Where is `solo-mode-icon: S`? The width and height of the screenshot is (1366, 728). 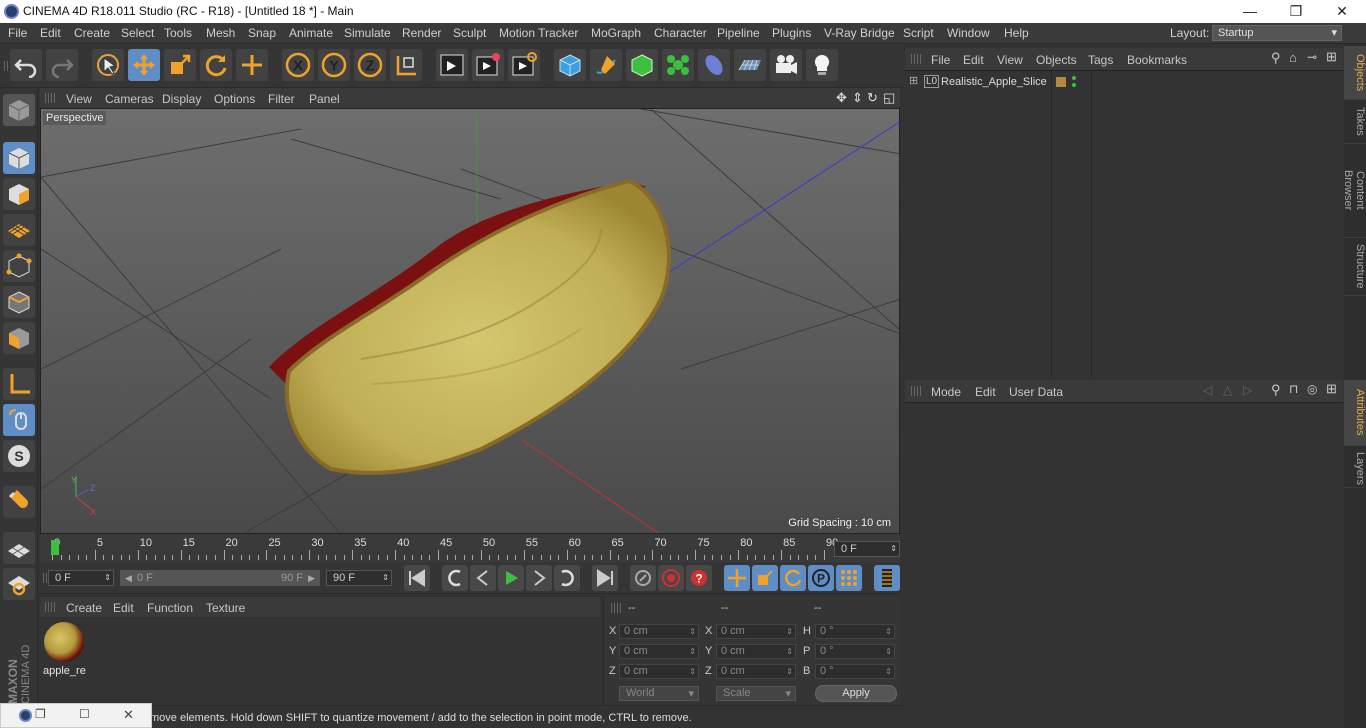
solo-mode-icon: S is located at coordinates (19, 456).